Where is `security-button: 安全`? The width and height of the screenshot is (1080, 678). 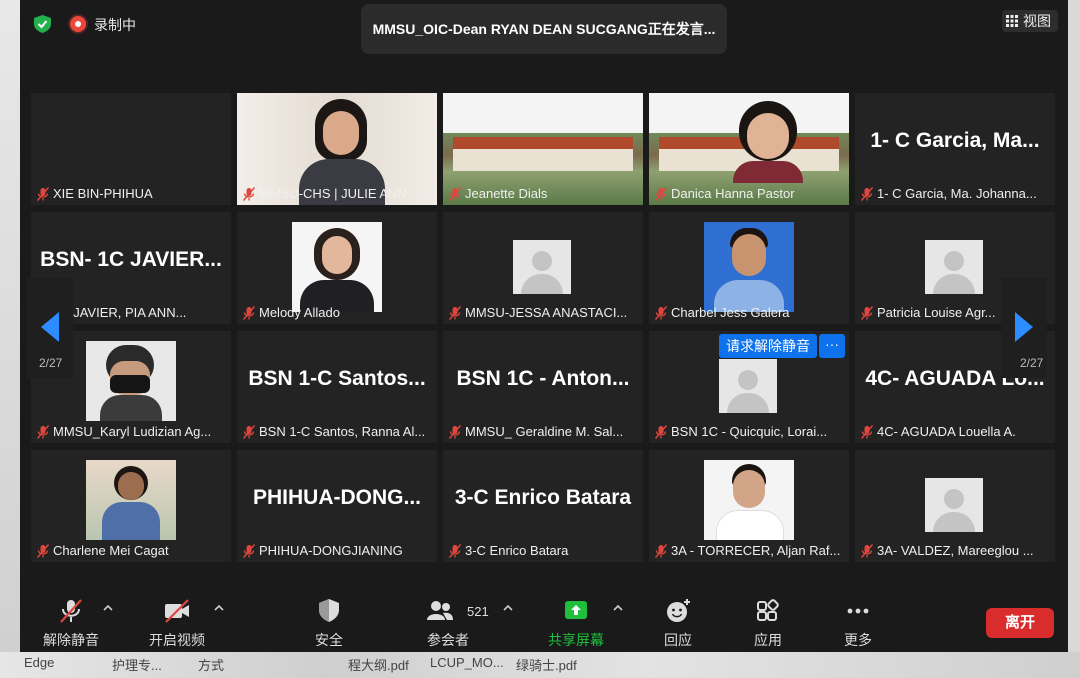 security-button: 安全 is located at coordinates (329, 622).